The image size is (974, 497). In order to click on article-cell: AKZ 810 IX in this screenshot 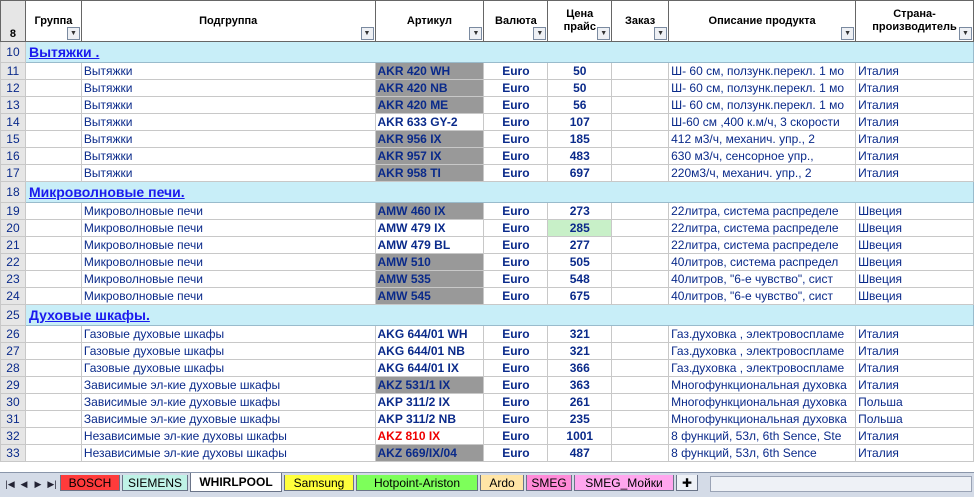, I will do `click(429, 436)`.